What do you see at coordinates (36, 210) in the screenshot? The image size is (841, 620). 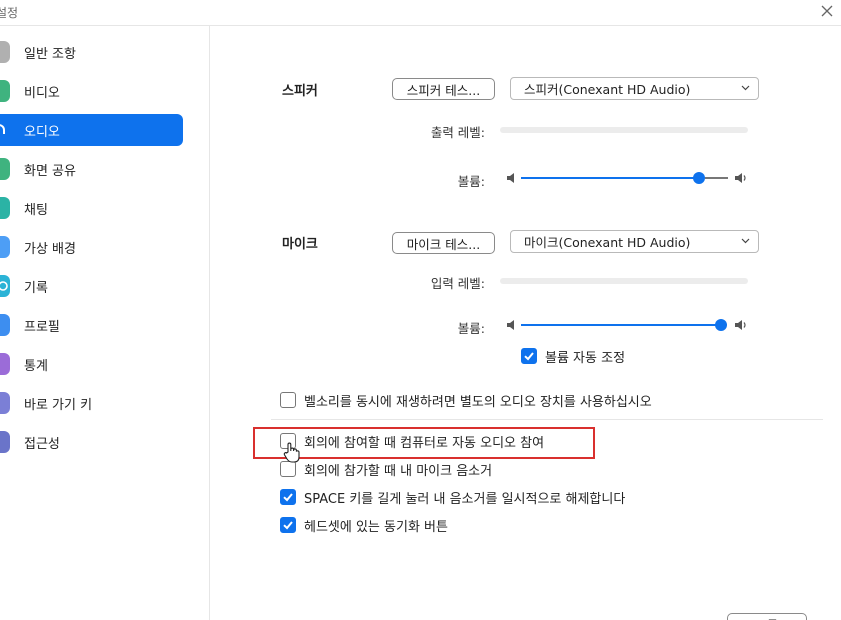 I see `sidebar-item-label: 채팅` at bounding box center [36, 210].